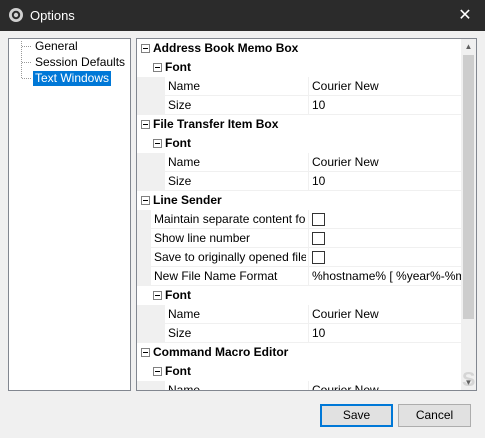 The image size is (485, 438). Describe the element at coordinates (468, 187) in the screenshot. I see `scroll-thumb` at that location.